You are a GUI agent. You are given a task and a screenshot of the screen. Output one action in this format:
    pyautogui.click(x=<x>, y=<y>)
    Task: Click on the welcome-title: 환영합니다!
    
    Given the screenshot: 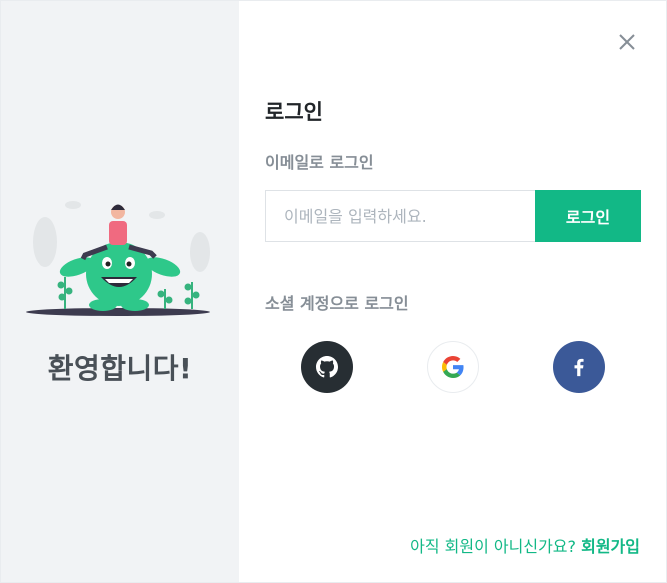 What is the action you would take?
    pyautogui.click(x=120, y=368)
    